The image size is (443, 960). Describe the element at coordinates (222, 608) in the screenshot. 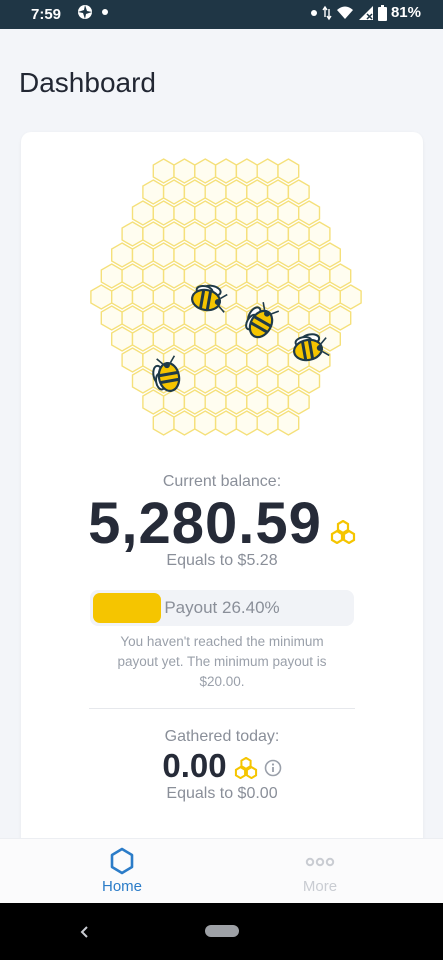

I see `payout-progress-bar: Payout 26.40%` at that location.